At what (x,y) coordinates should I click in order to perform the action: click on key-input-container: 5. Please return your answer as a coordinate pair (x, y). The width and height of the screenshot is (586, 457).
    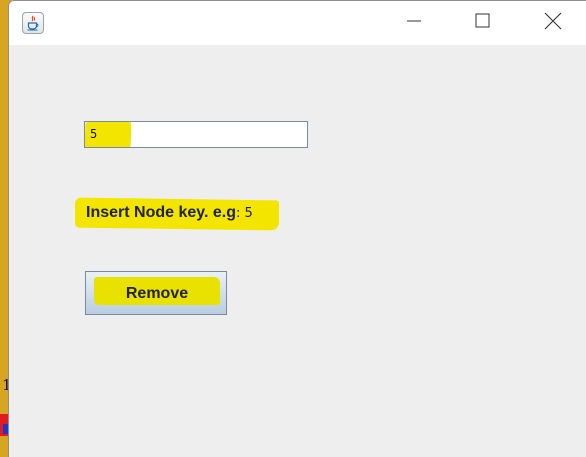
    Looking at the image, I should click on (196, 135).